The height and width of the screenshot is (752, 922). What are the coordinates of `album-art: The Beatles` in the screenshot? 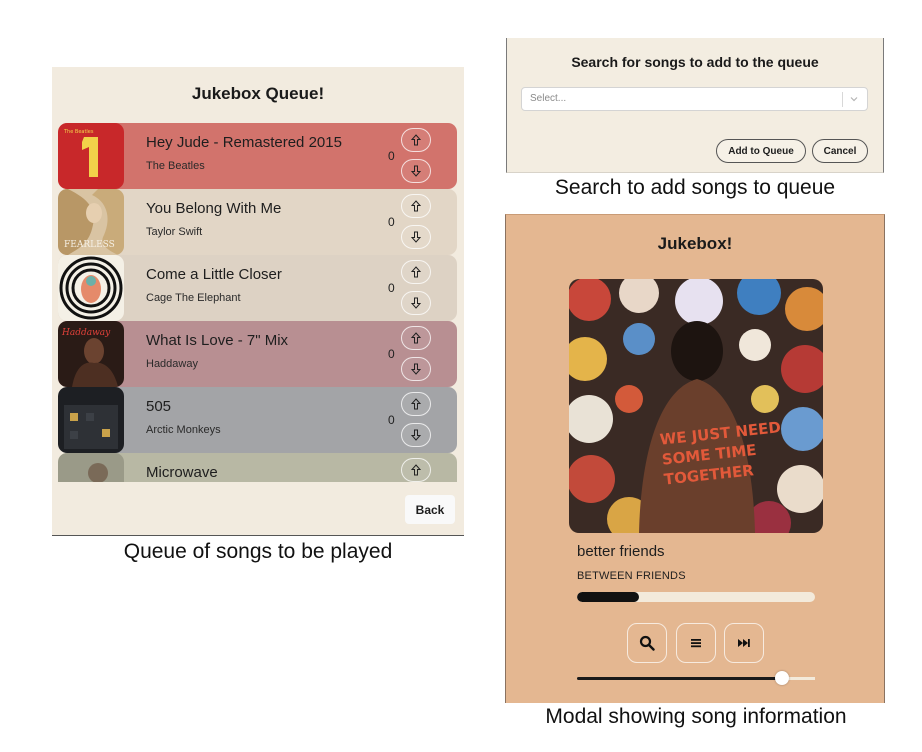 It's located at (91, 156).